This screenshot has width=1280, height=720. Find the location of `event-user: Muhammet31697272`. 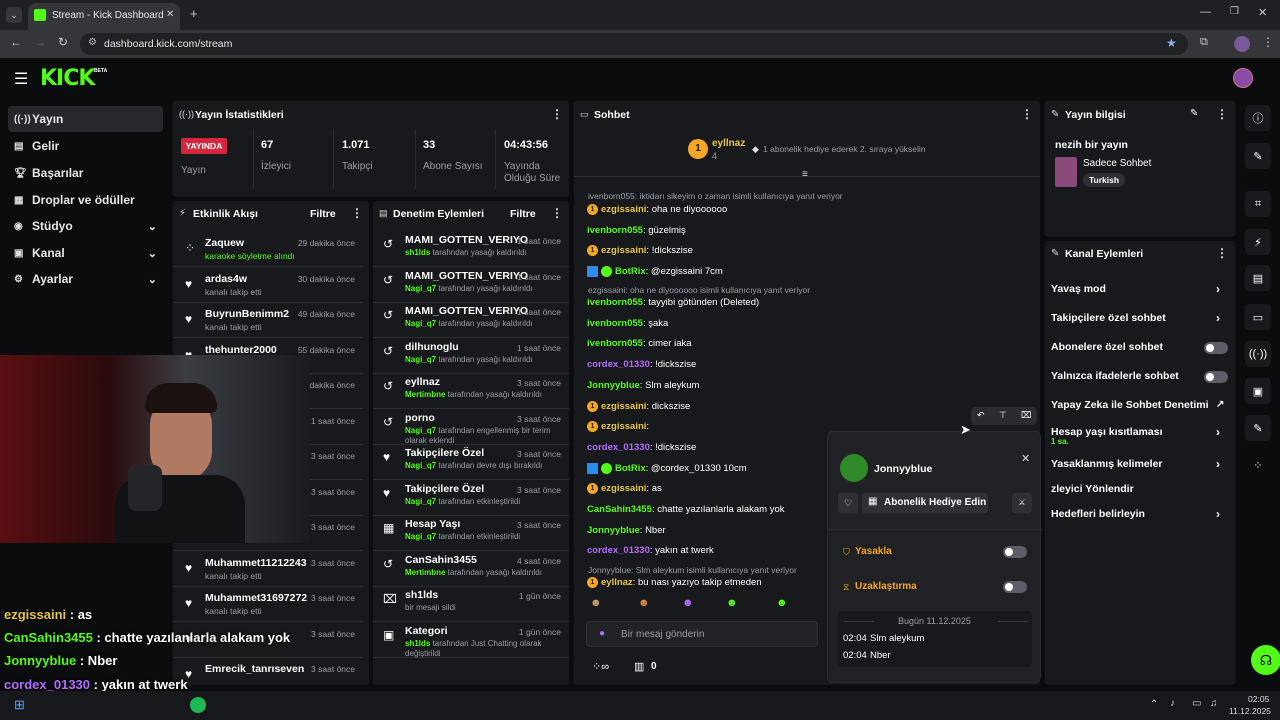

event-user: Muhammet31697272 is located at coordinates (256, 598).